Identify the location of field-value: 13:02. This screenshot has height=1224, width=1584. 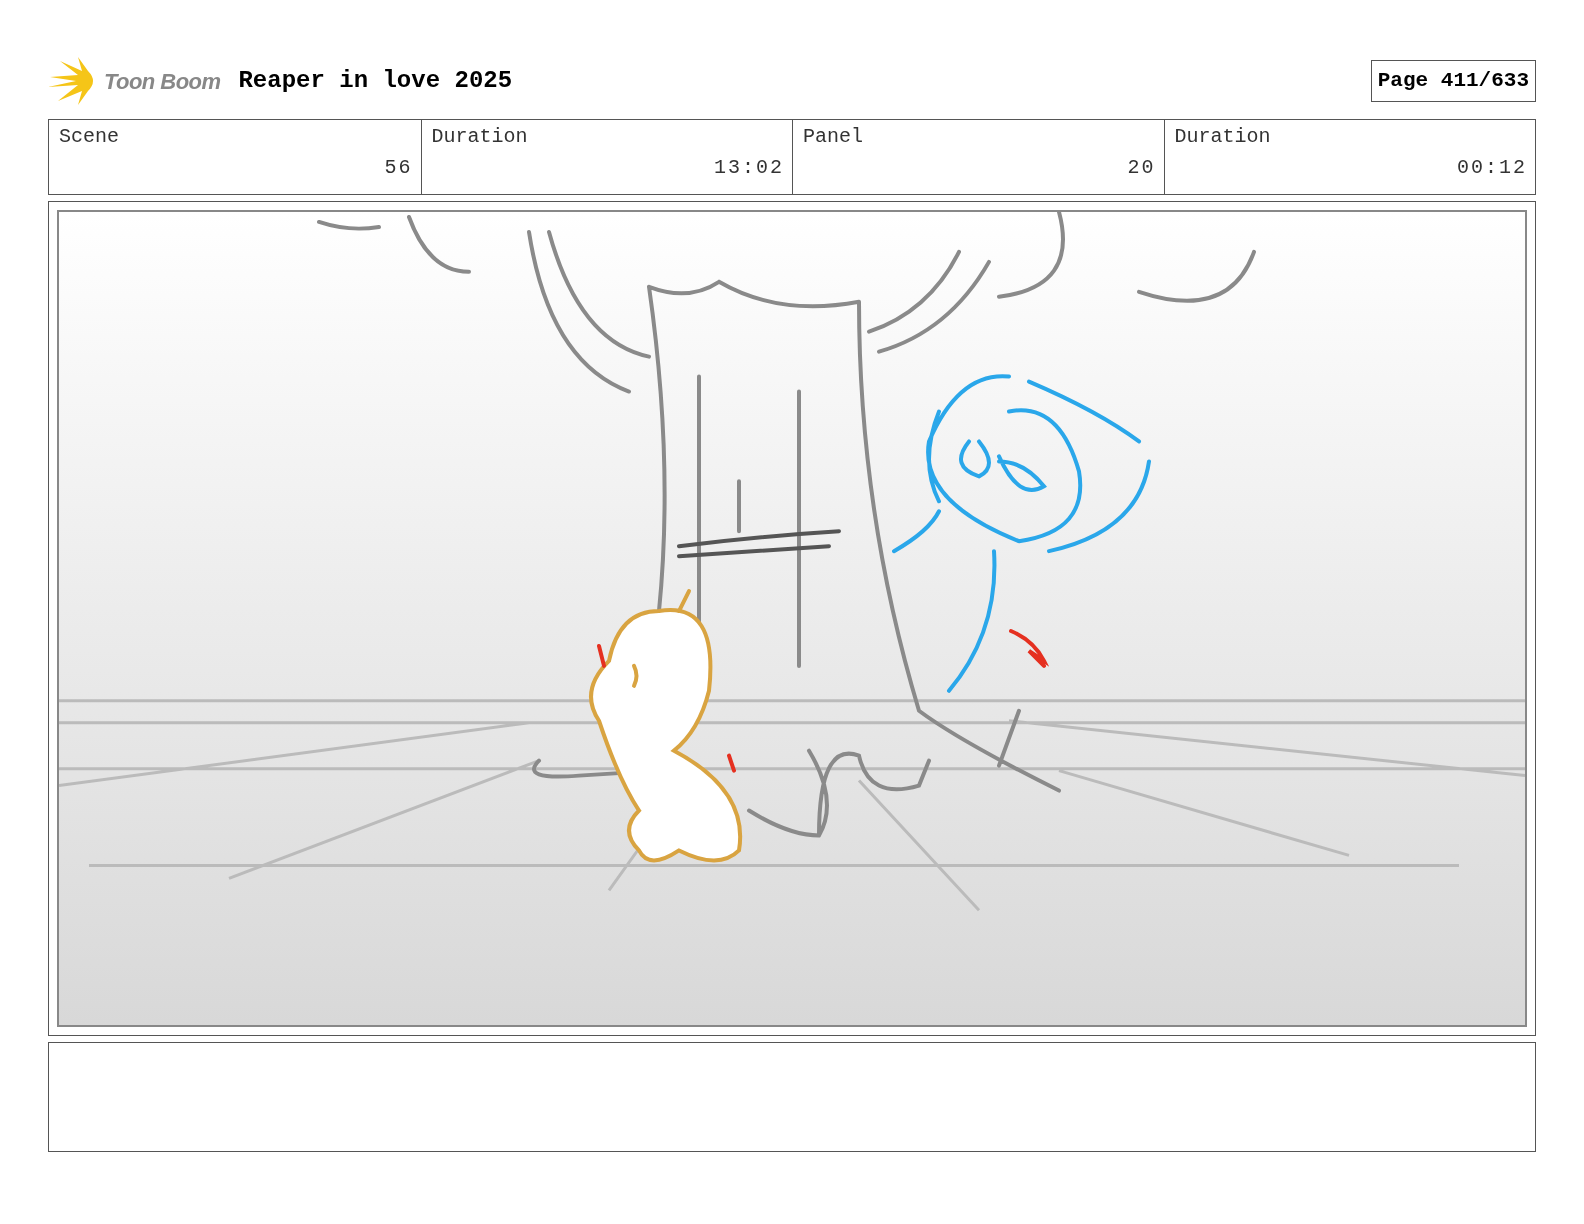
(749, 167).